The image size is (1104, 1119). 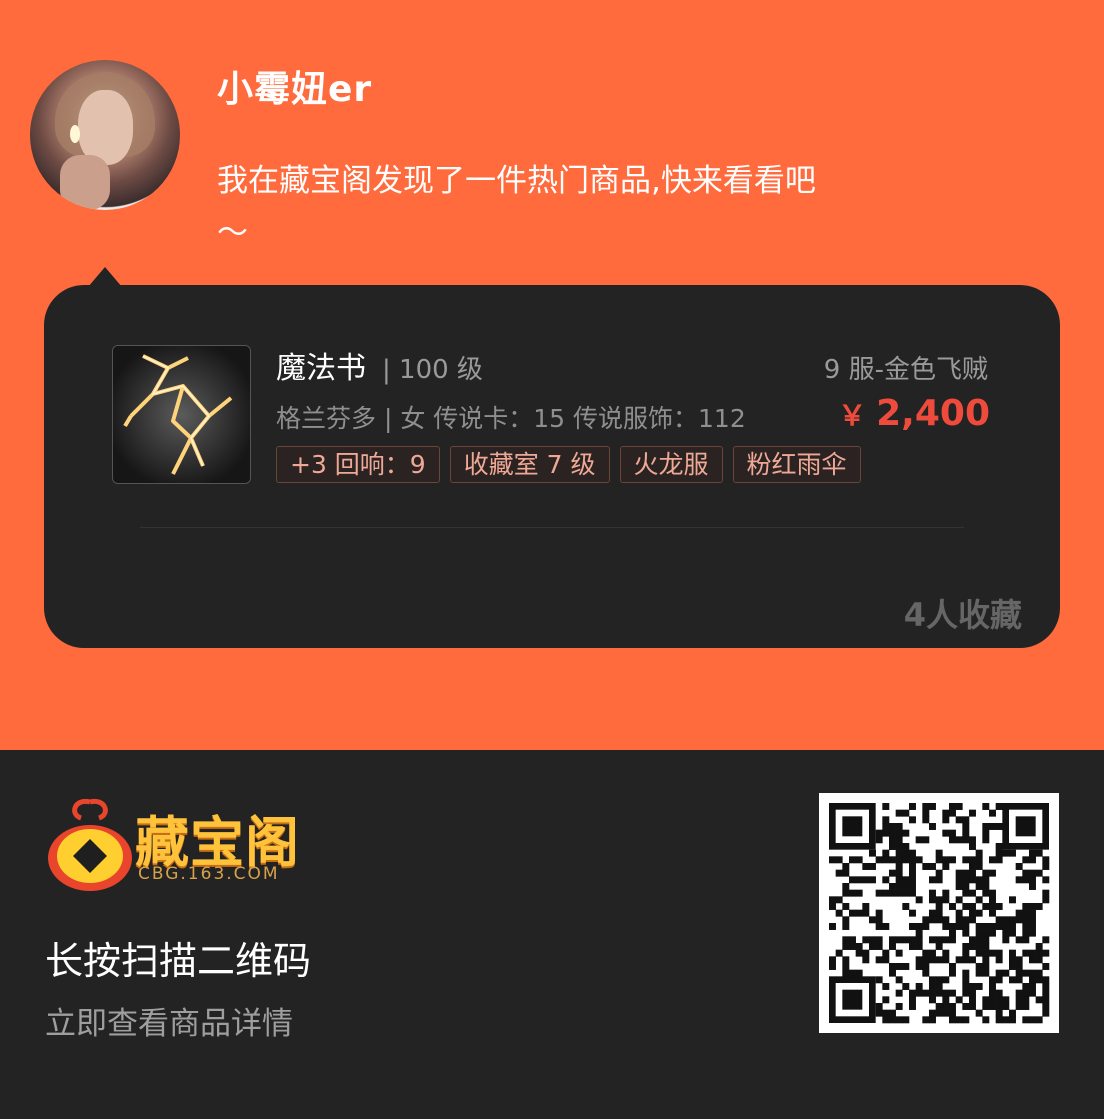 I want to click on item-name: 魔法书, so click(x=321, y=368).